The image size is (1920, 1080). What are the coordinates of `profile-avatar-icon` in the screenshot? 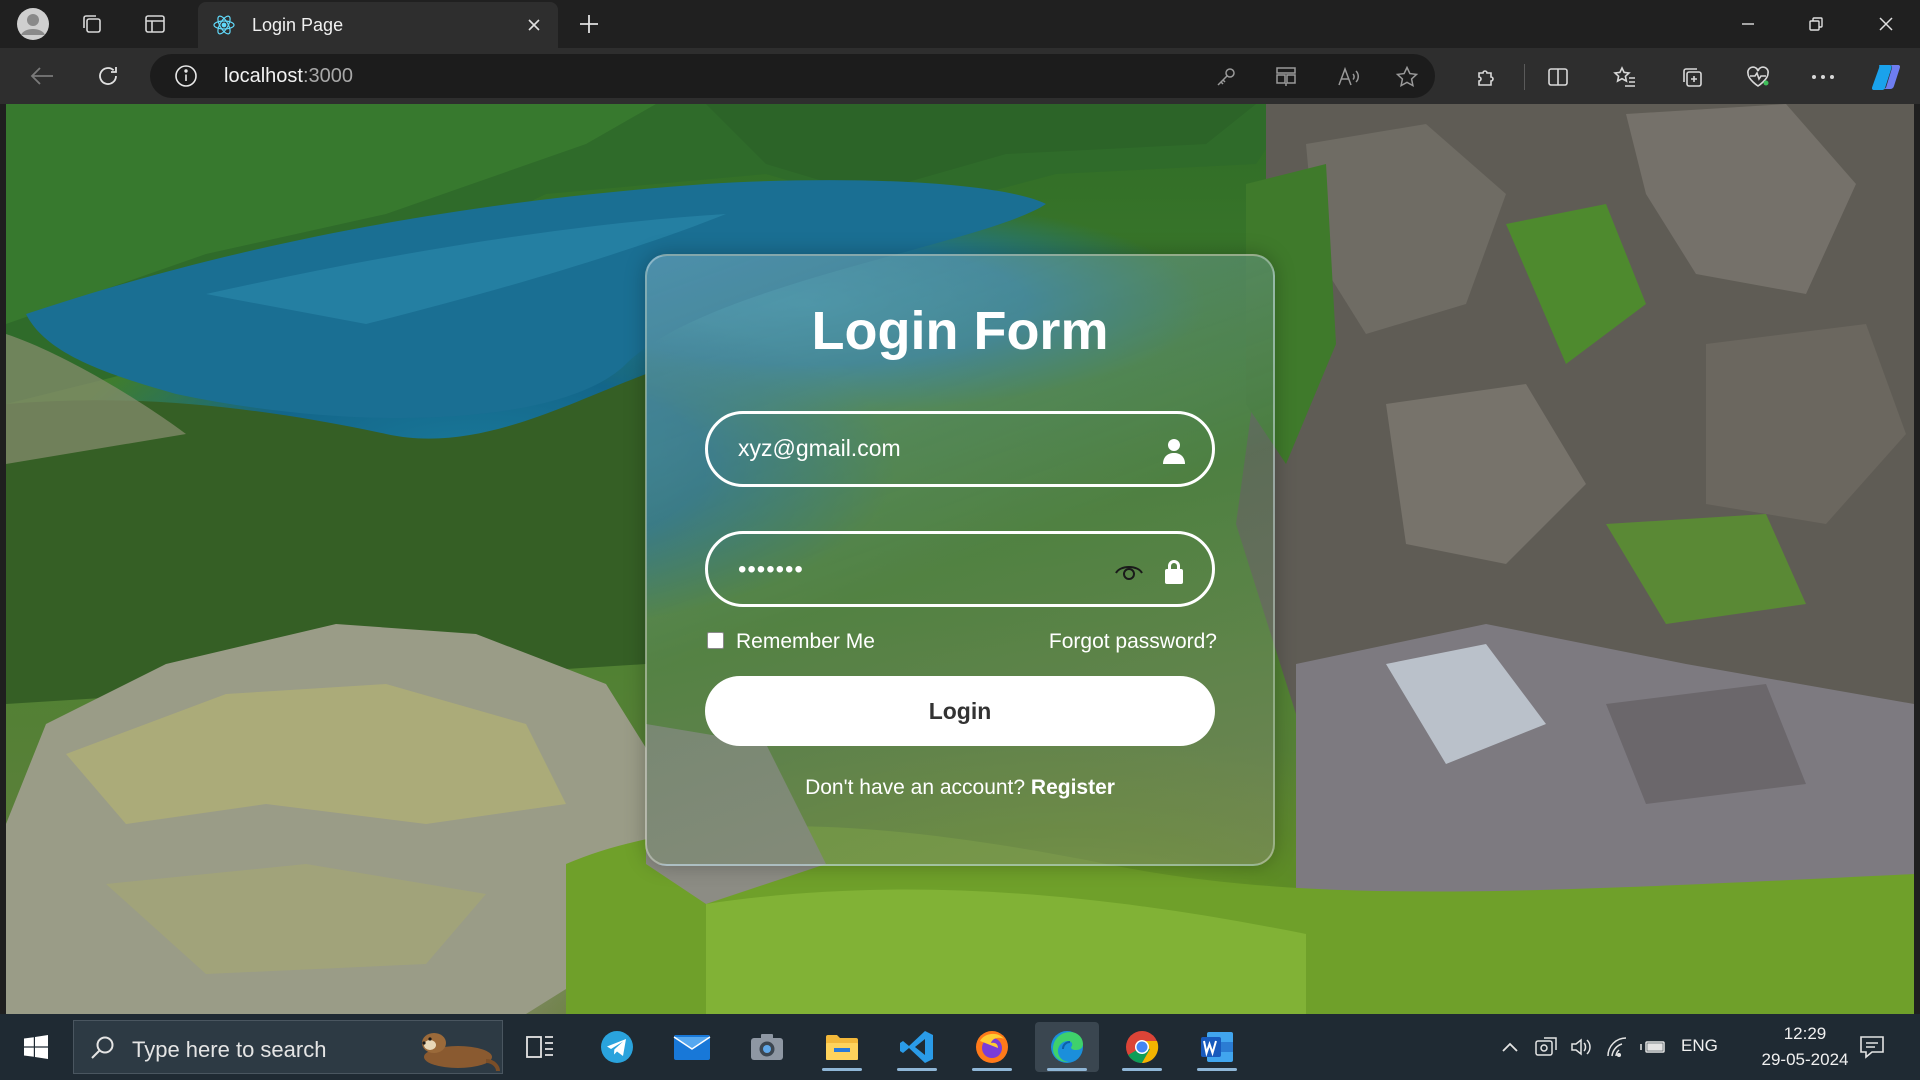 It's located at (33, 24).